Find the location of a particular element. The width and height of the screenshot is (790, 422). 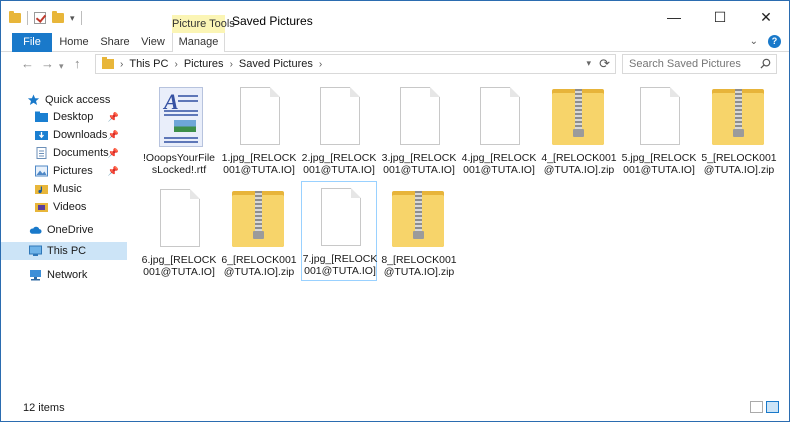

nav-item-music: Music is located at coordinates (64, 189).